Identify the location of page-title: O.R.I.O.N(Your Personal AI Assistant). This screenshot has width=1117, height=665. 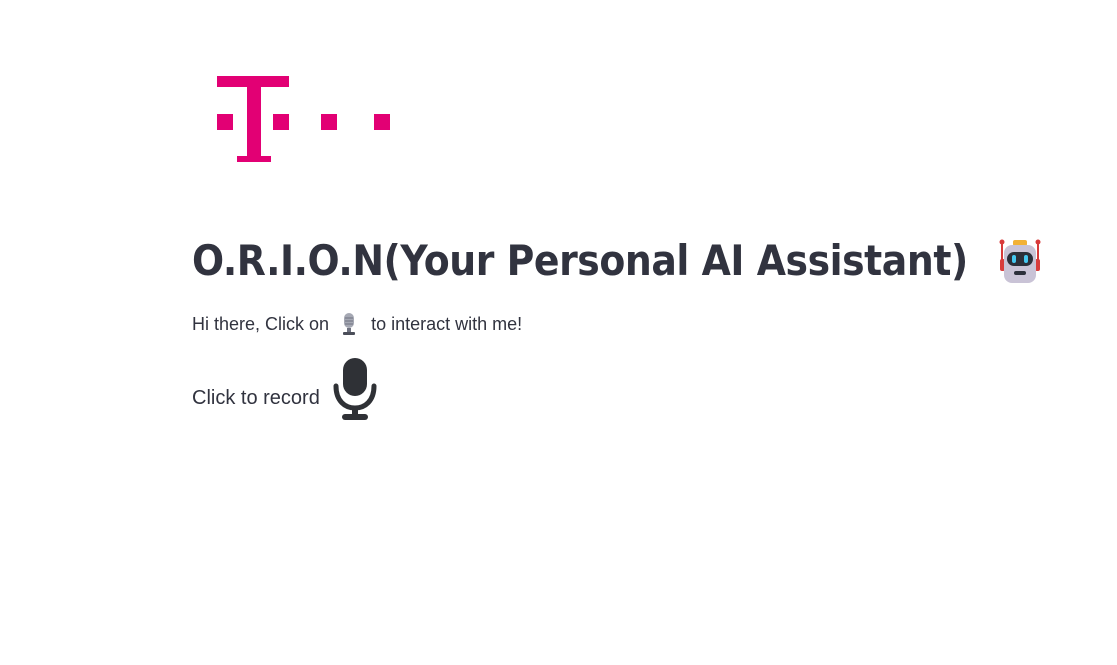
(618, 260).